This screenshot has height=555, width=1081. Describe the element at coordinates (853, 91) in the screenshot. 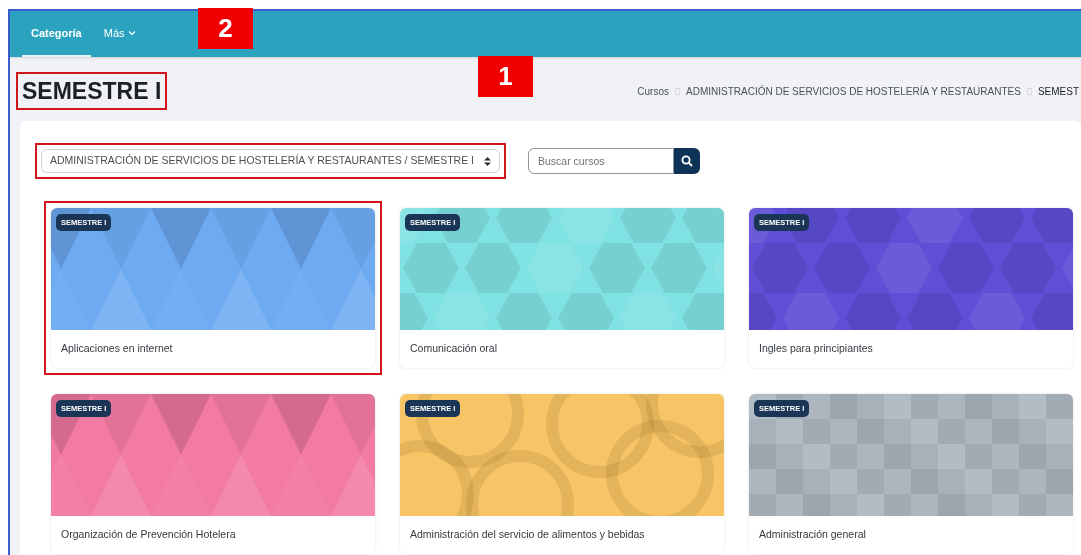

I see `breadcrumb-link: ADMINISTRACIÓN DE SERVICIOS DE HOSTELERÍA Y RESTAURANTES` at that location.